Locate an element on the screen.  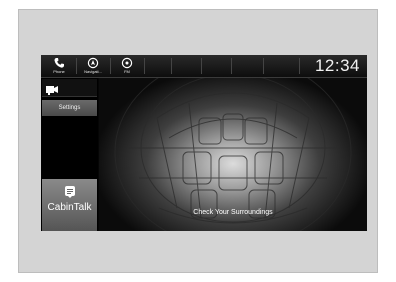
radio-icon is located at coordinates (127, 62).